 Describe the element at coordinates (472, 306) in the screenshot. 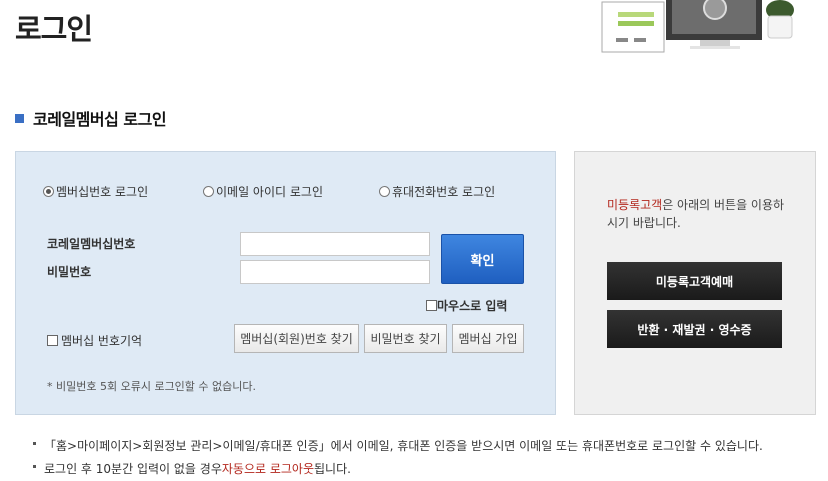

I see `mouse-input-label: 마우스로 입력` at that location.